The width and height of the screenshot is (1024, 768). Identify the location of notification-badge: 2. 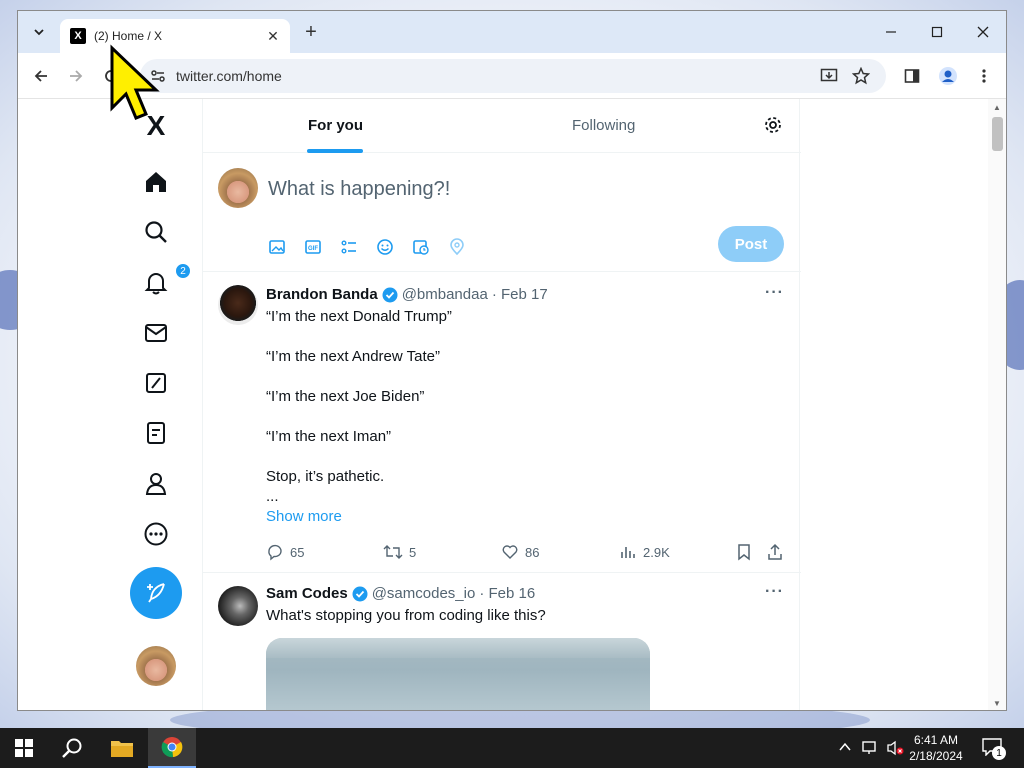
(183, 271).